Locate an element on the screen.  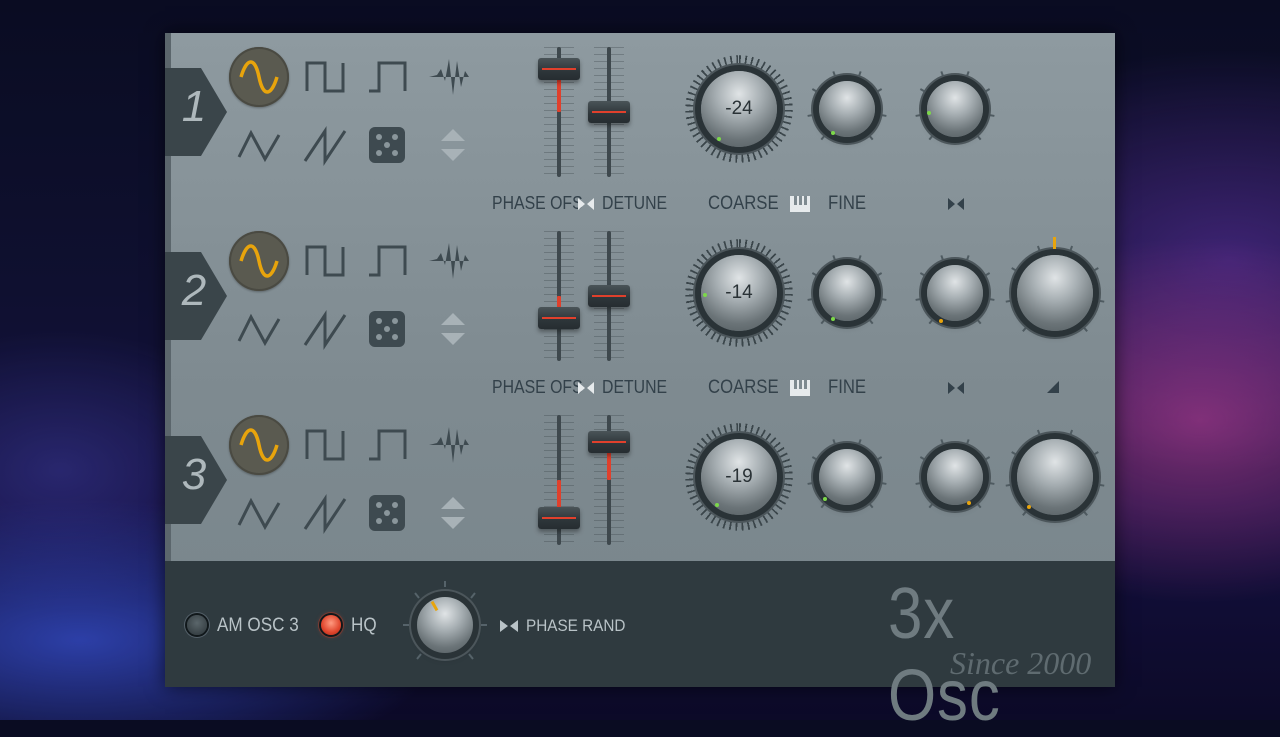
osc-tab: 3 is located at coordinates (196, 480).